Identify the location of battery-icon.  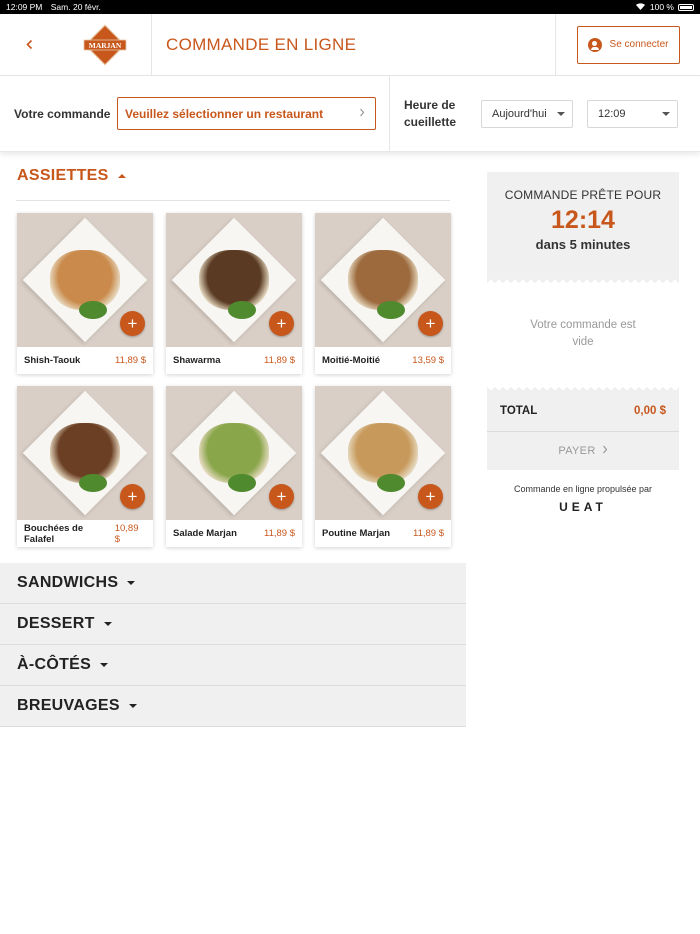
(686, 7).